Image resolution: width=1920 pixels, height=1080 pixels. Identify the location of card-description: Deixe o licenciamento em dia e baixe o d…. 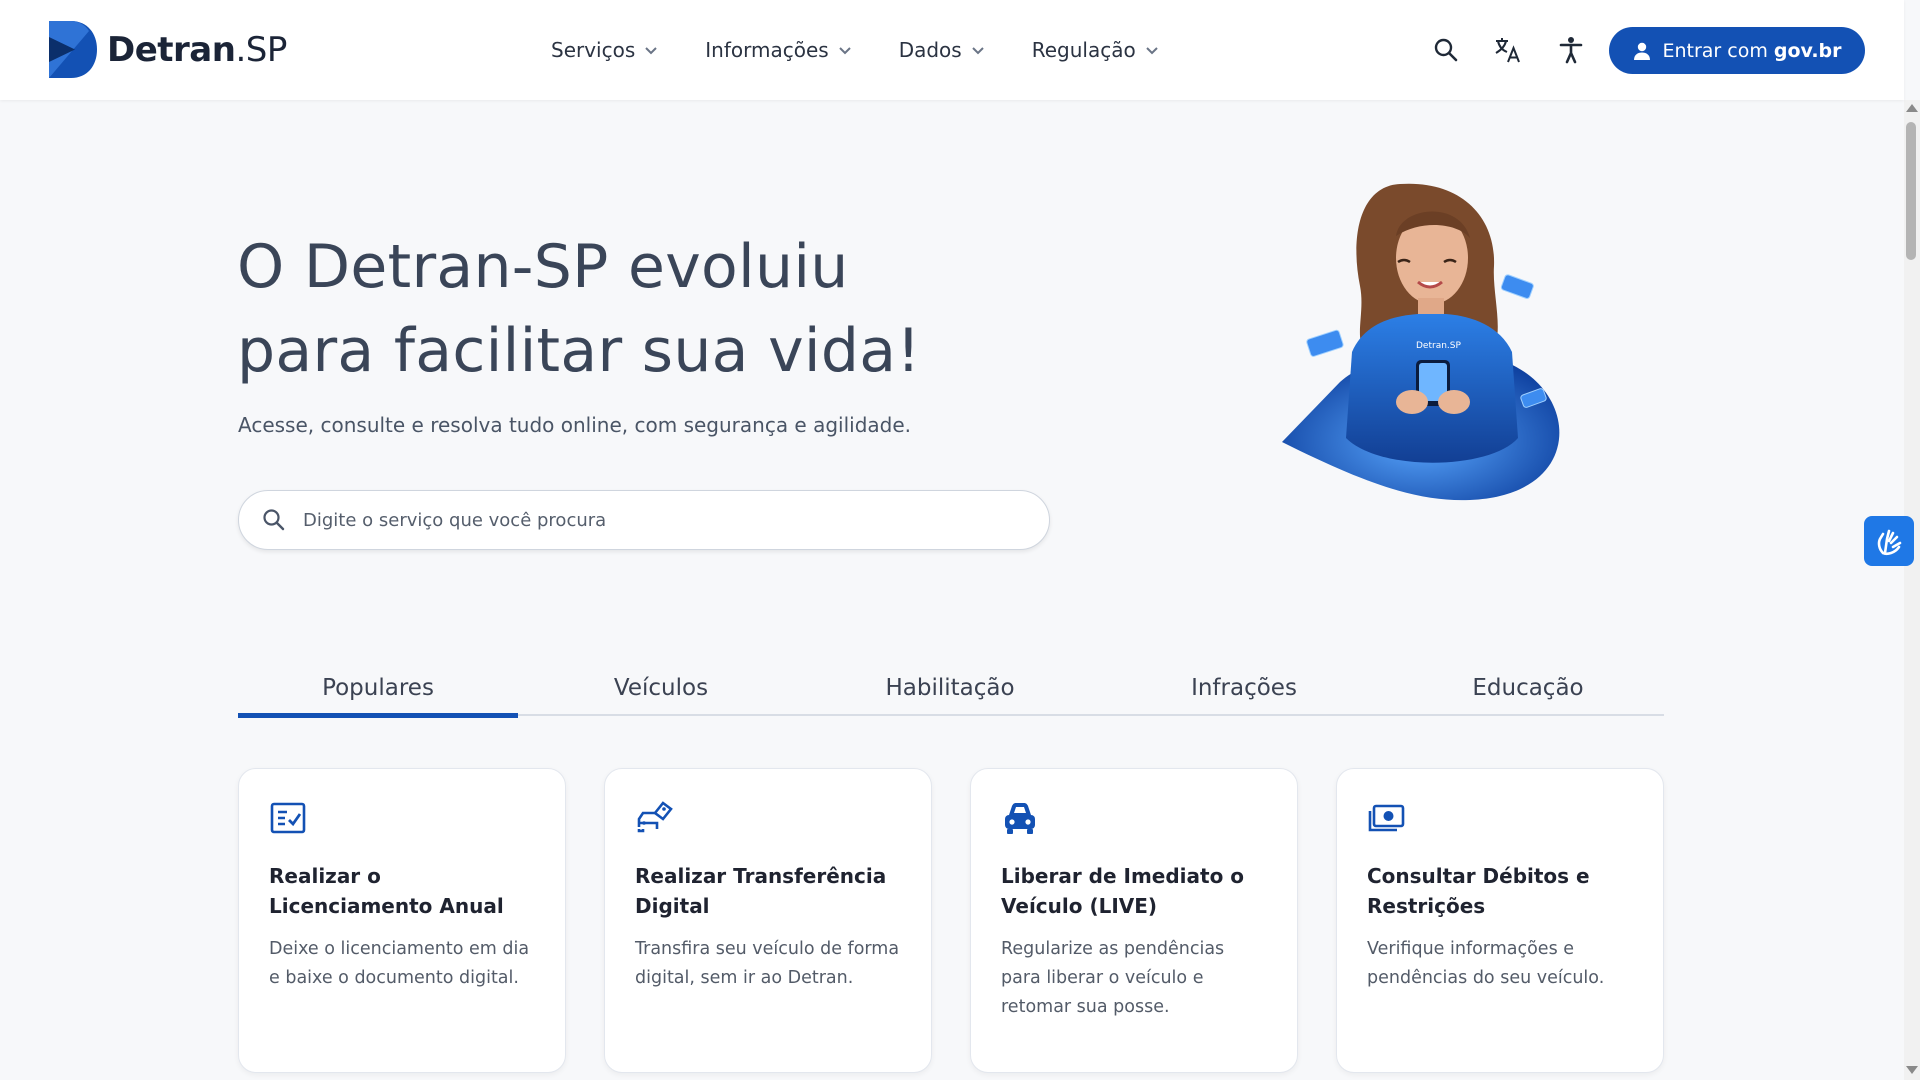
(399, 963).